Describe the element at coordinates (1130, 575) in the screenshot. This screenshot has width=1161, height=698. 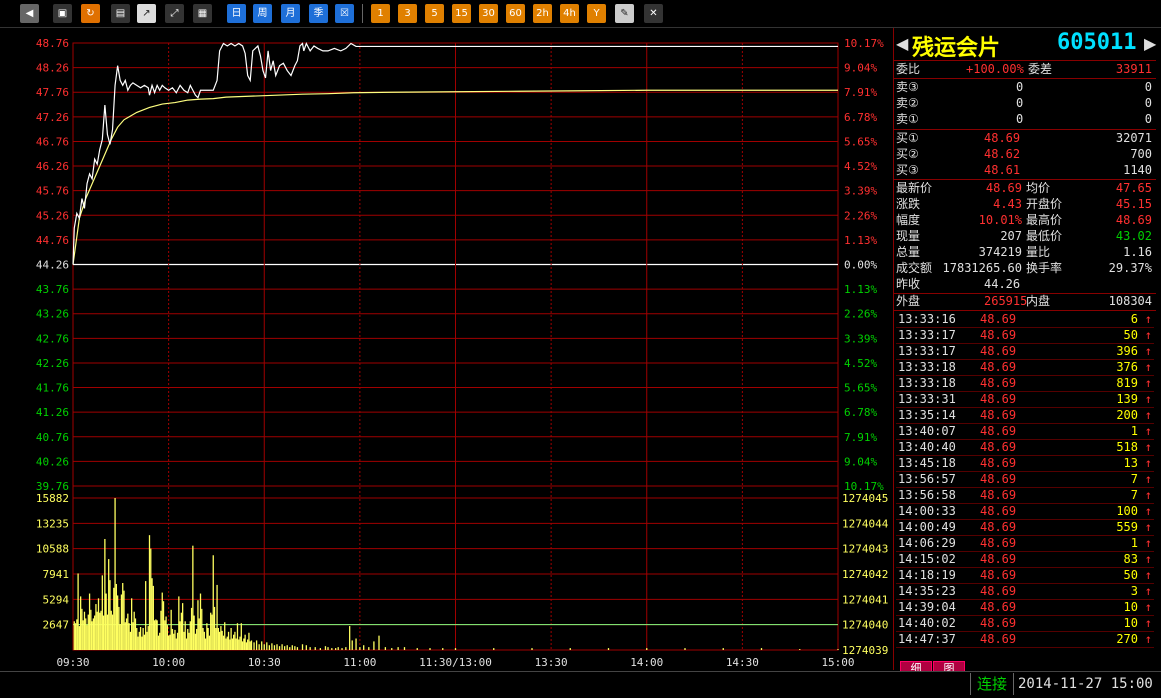
I see `tick-volume: 50` at that location.